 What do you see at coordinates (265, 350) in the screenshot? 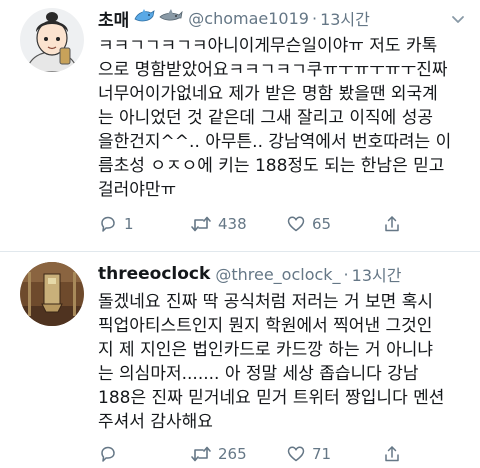
I see `tweet-text-line: 지 제 지인은 법인카드로 카드깡 하는 거 아니냐` at bounding box center [265, 350].